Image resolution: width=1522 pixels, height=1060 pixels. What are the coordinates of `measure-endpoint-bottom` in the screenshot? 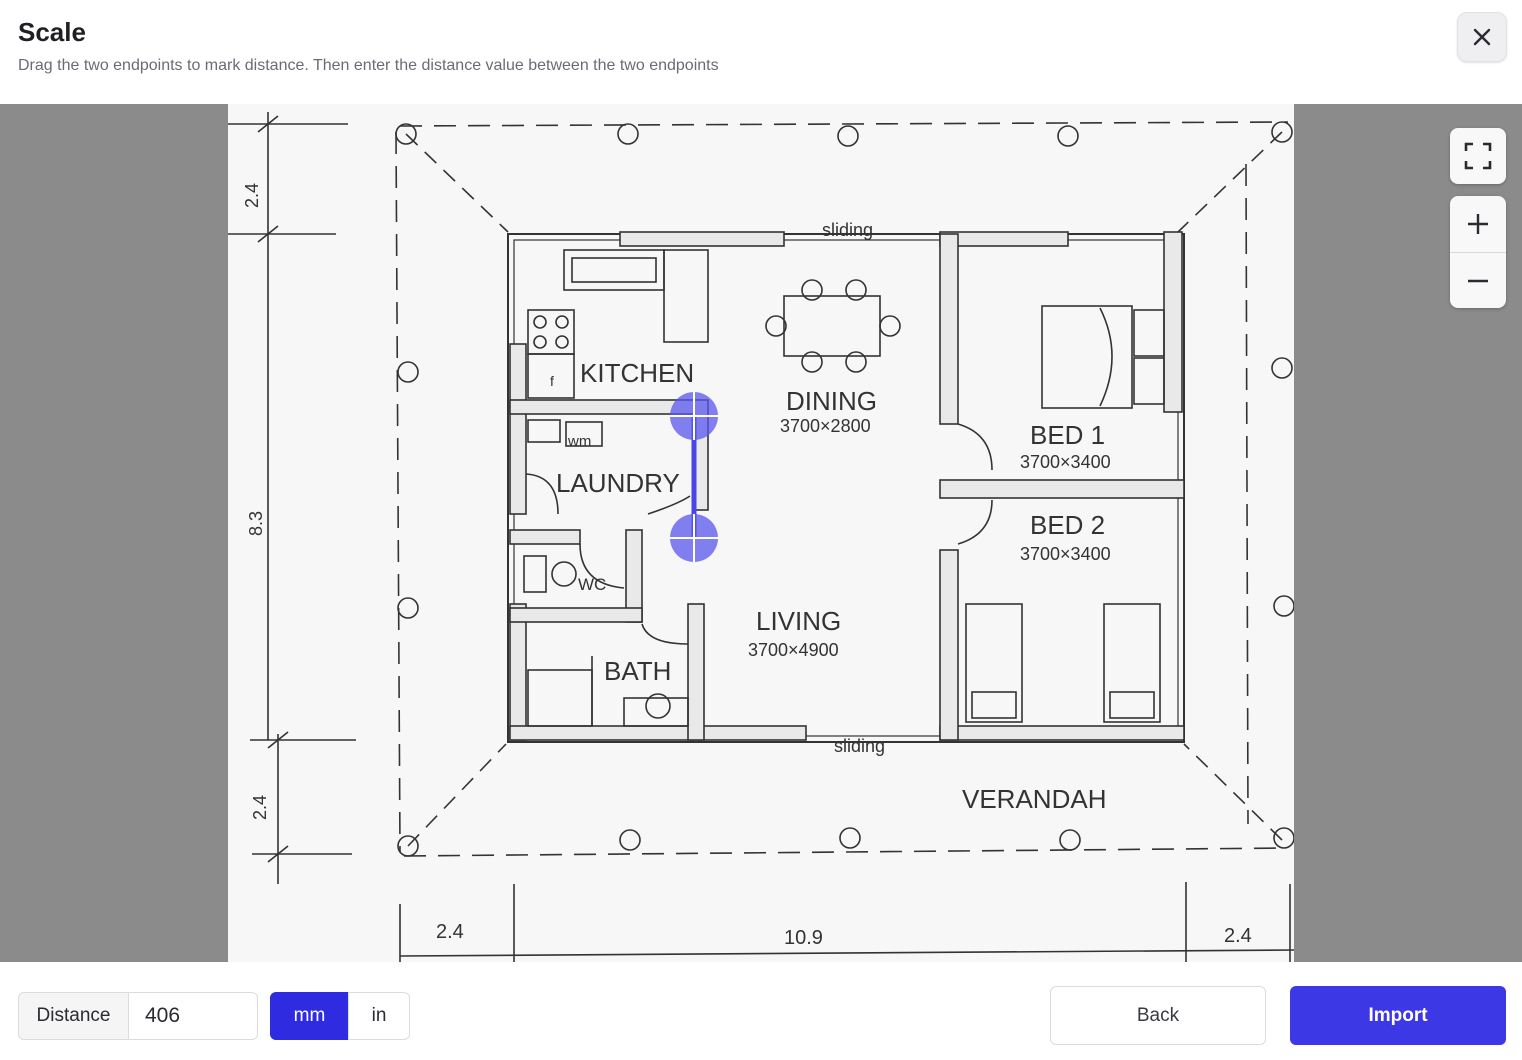 It's located at (694, 538).